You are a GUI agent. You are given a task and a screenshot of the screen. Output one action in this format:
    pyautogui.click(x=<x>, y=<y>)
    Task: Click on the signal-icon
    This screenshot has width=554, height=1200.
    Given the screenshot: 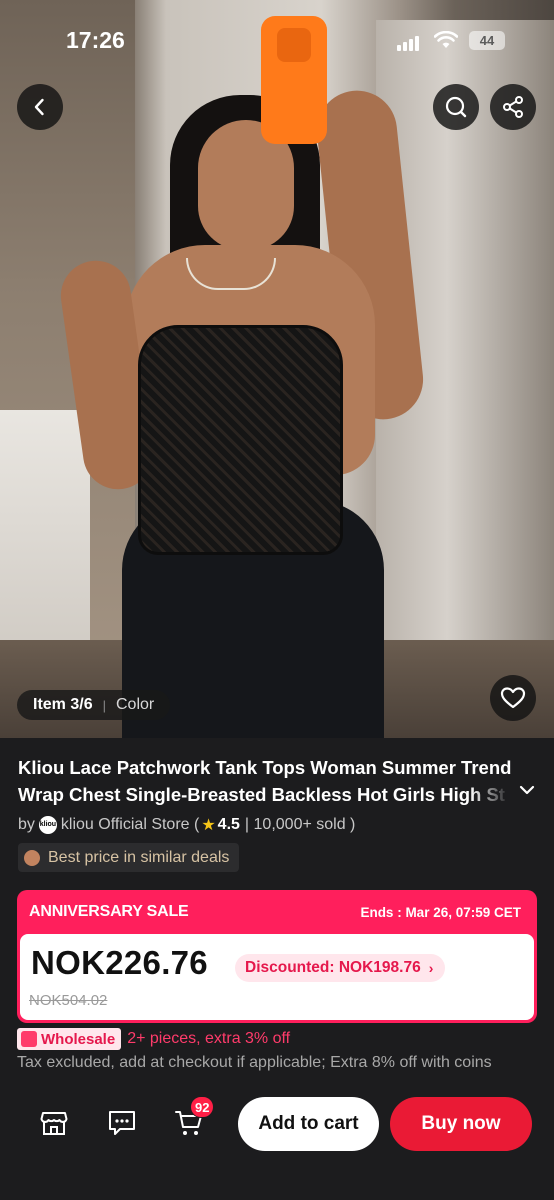 What is the action you would take?
    pyautogui.click(x=409, y=42)
    